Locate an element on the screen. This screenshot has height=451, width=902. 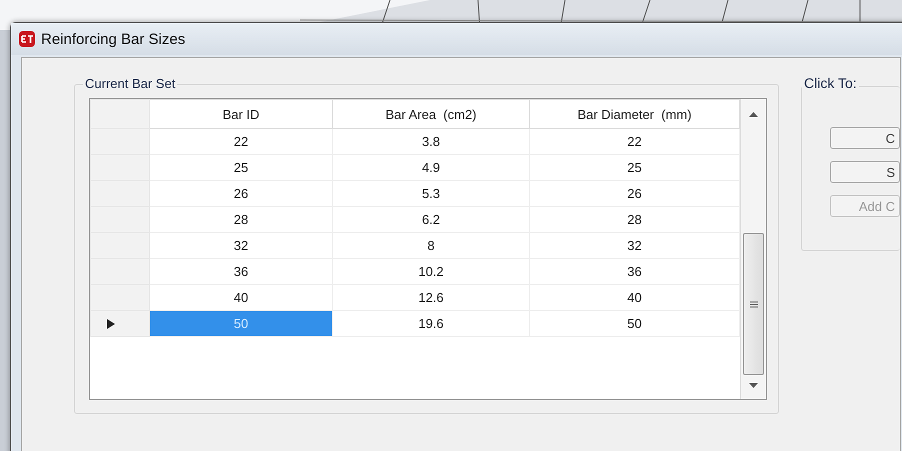
group-title: Current Bar Set is located at coordinates (130, 83).